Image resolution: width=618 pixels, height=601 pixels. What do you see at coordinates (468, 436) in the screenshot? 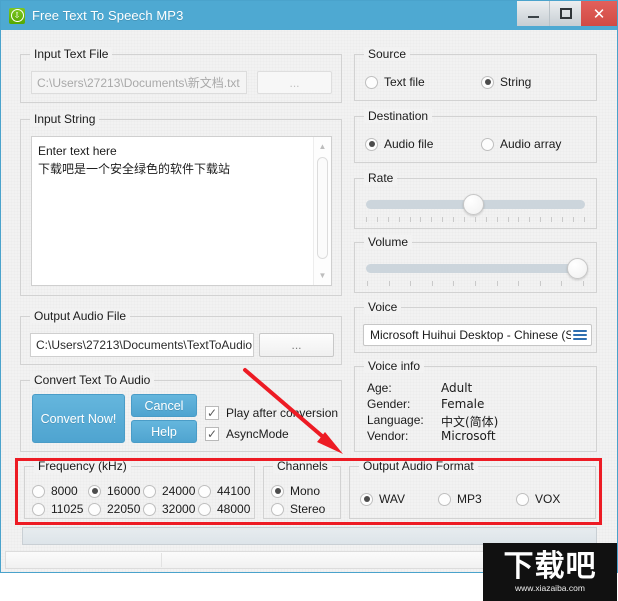
I see `voice-info-value-vendor: Microsoft` at bounding box center [468, 436].